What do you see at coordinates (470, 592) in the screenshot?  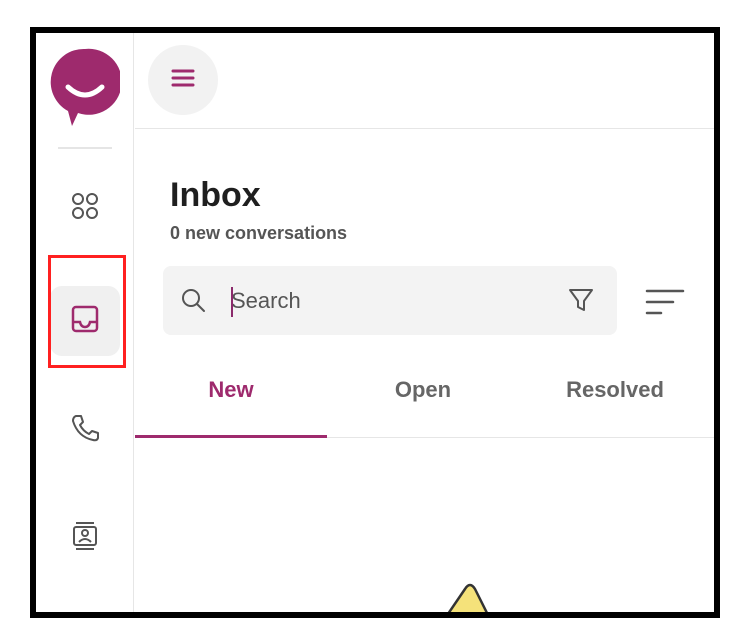 I see `empty-state-illustration` at bounding box center [470, 592].